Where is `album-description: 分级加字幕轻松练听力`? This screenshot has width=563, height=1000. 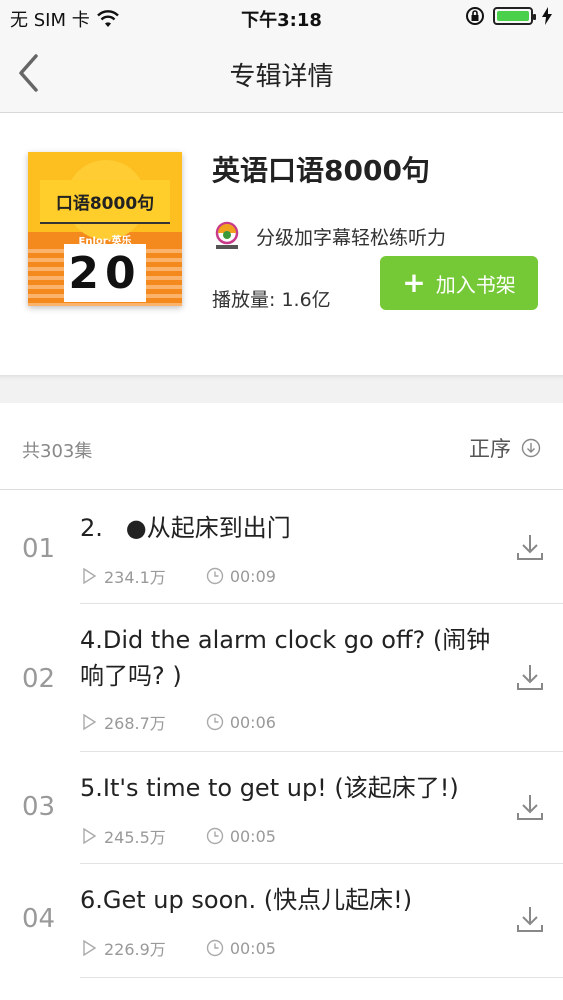 album-description: 分级加字幕轻松练听力 is located at coordinates (351, 237).